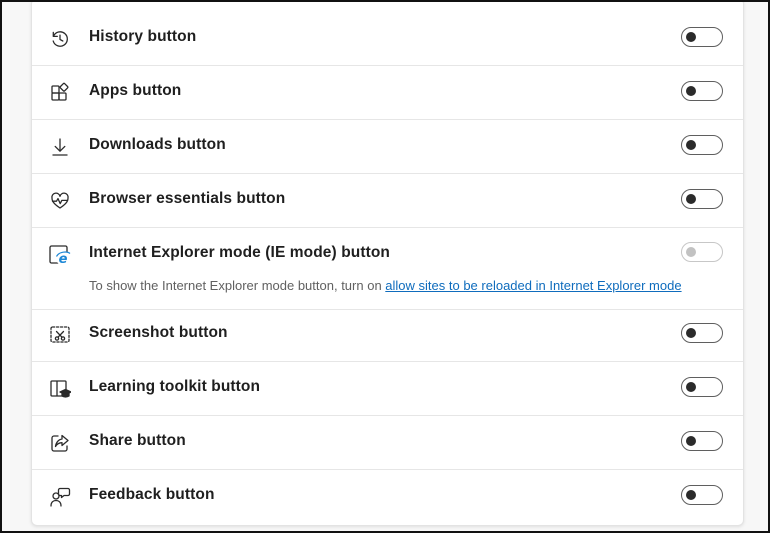 This screenshot has height=533, width=770. I want to click on history-icon, so click(60, 39).